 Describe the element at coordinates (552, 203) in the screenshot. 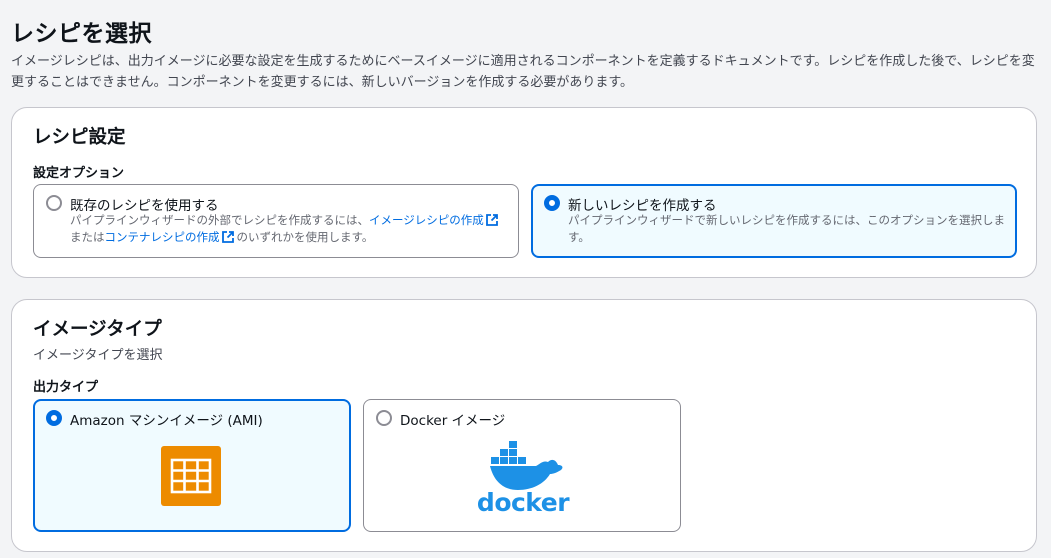

I see `create-new-recipe-radio` at that location.